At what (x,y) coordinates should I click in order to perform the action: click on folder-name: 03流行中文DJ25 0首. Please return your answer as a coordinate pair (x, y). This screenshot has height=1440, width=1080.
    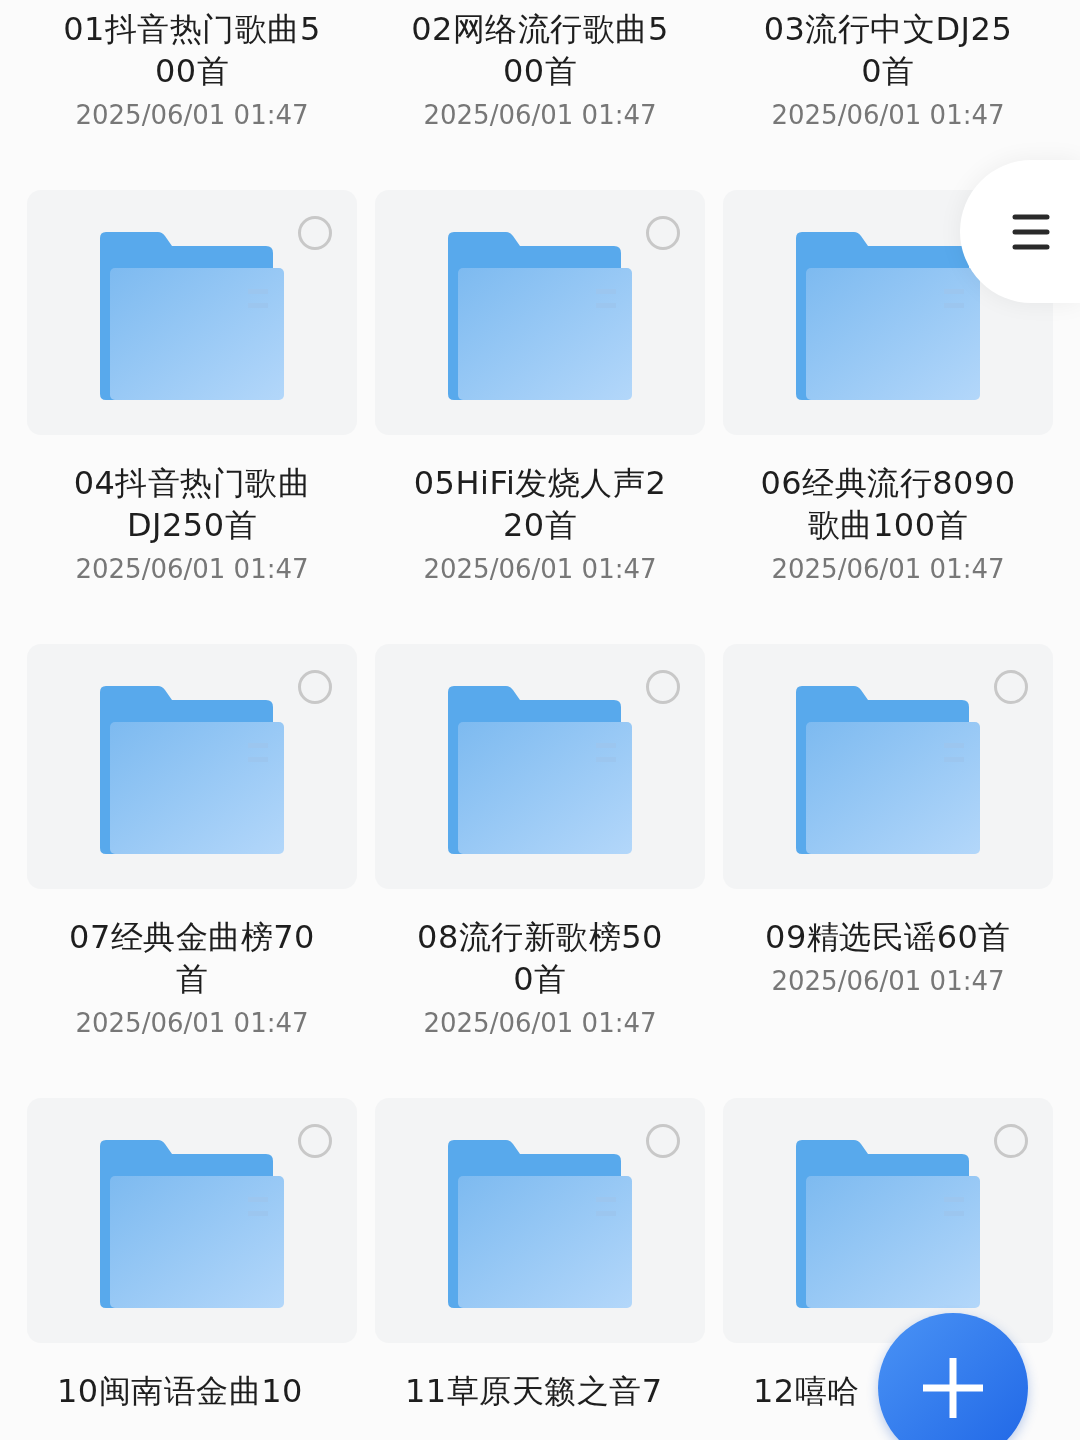
    Looking at the image, I should click on (888, 50).